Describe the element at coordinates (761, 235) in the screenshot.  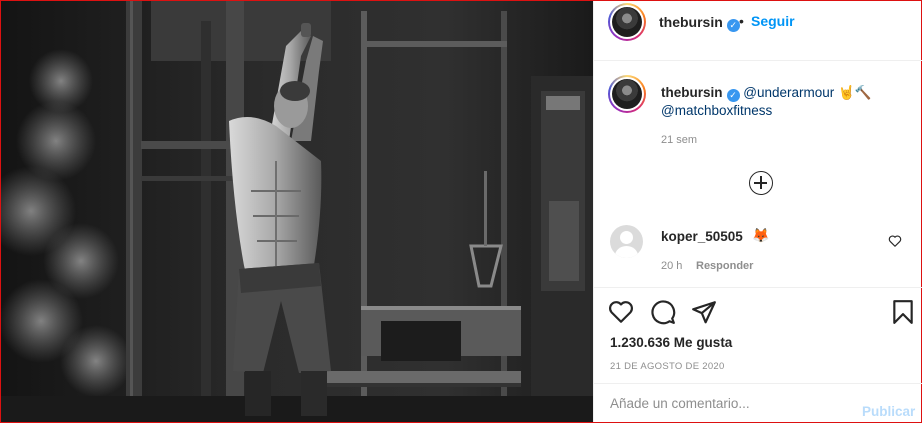
I see `comment-text: 🦊` at that location.